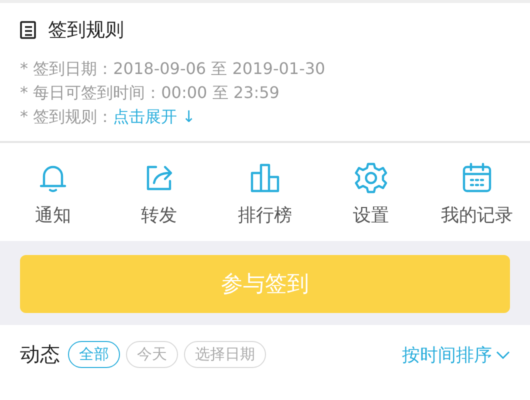  I want to click on action-button: 转发, so click(159, 194).